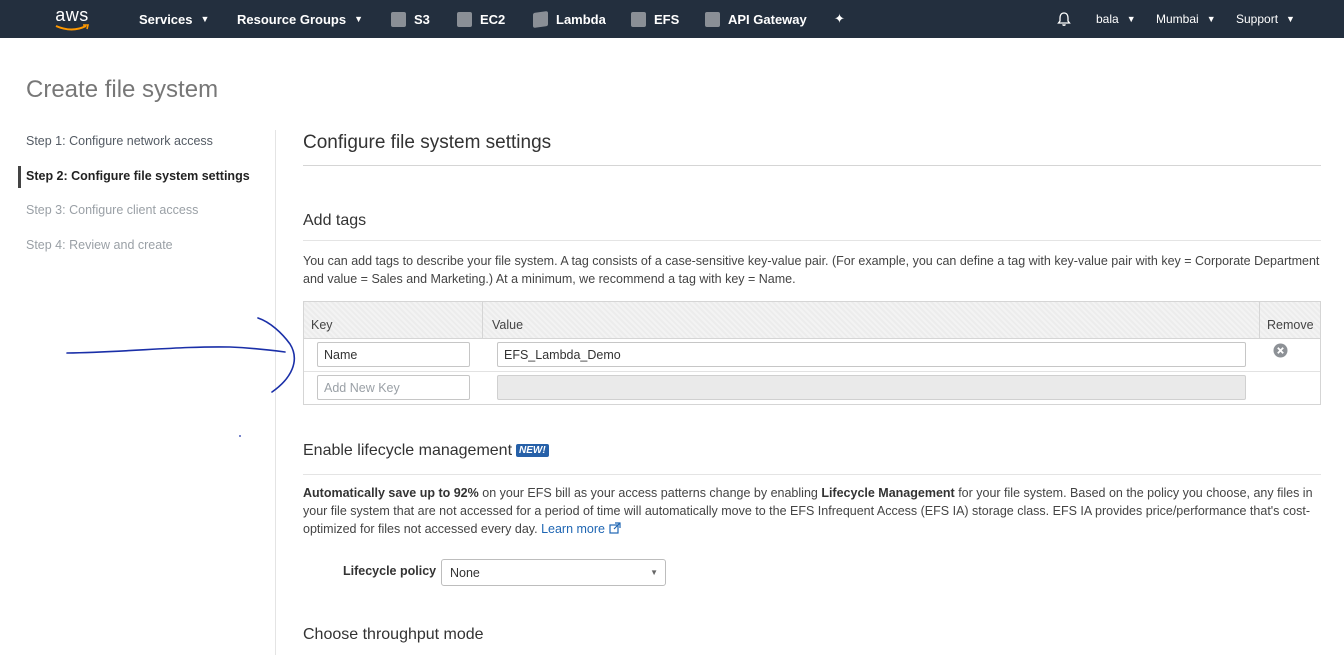  I want to click on learn-more-link: Learn more, so click(581, 529).